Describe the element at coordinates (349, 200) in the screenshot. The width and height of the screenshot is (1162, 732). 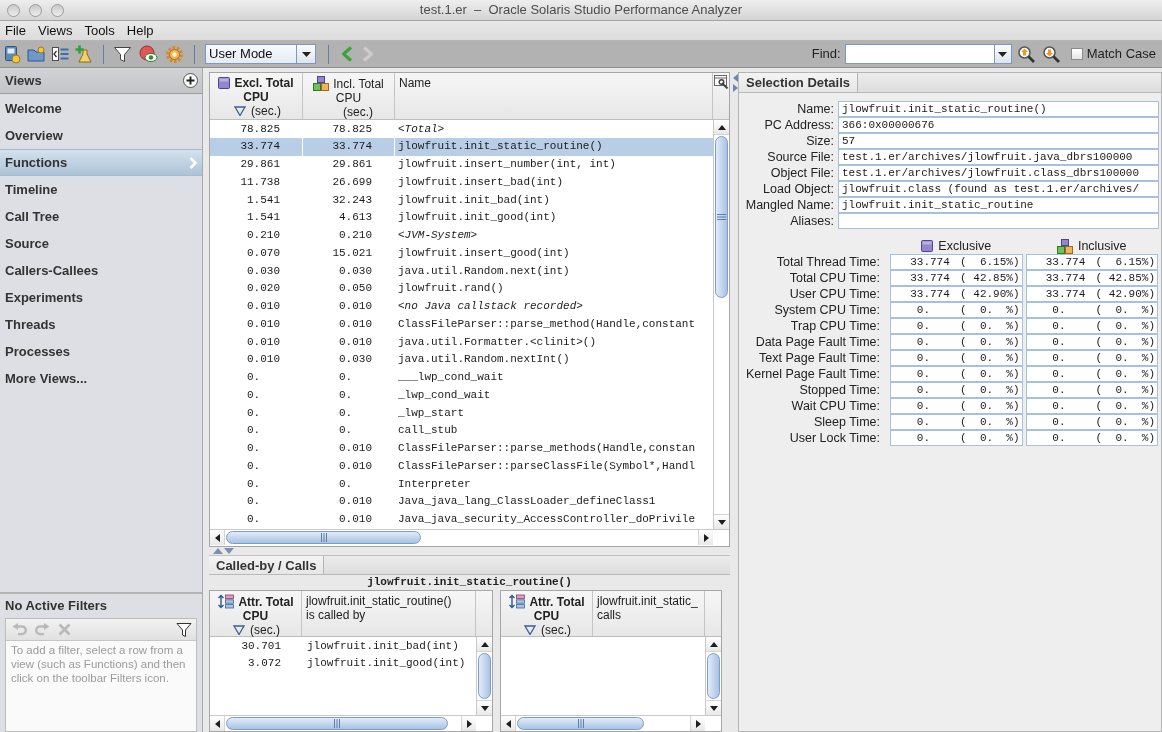
I see `table-cell: 32.243` at that location.